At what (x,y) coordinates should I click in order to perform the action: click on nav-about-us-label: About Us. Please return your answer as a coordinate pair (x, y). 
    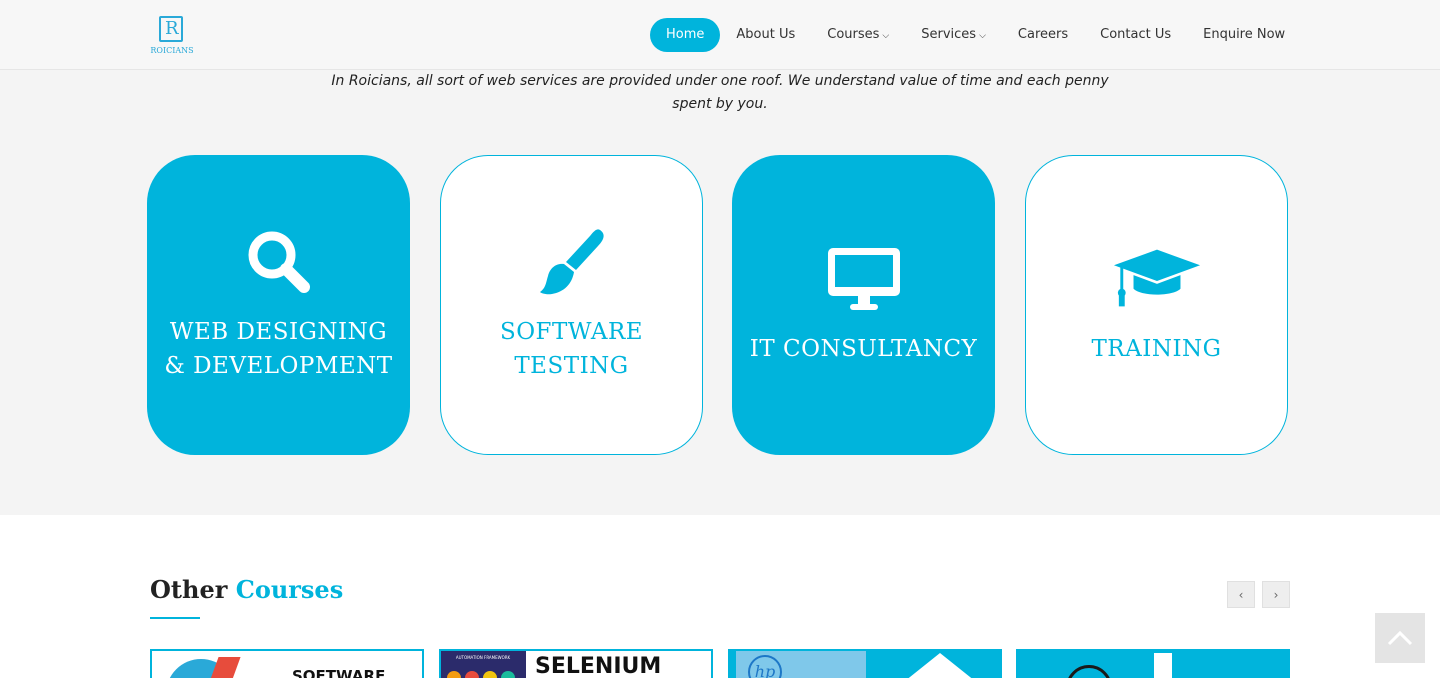
    Looking at the image, I should click on (766, 34).